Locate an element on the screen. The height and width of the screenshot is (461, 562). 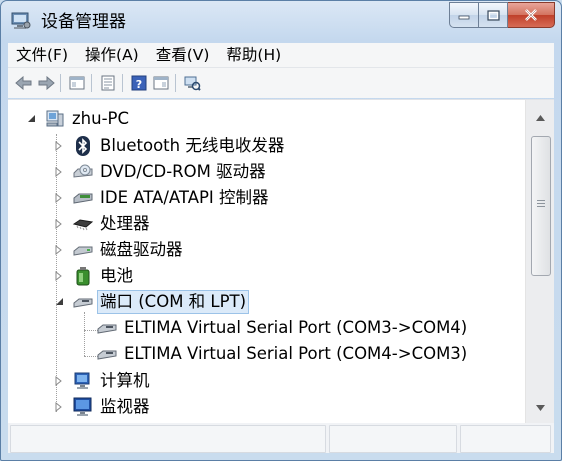
disk-drive-icon is located at coordinates (83, 250).